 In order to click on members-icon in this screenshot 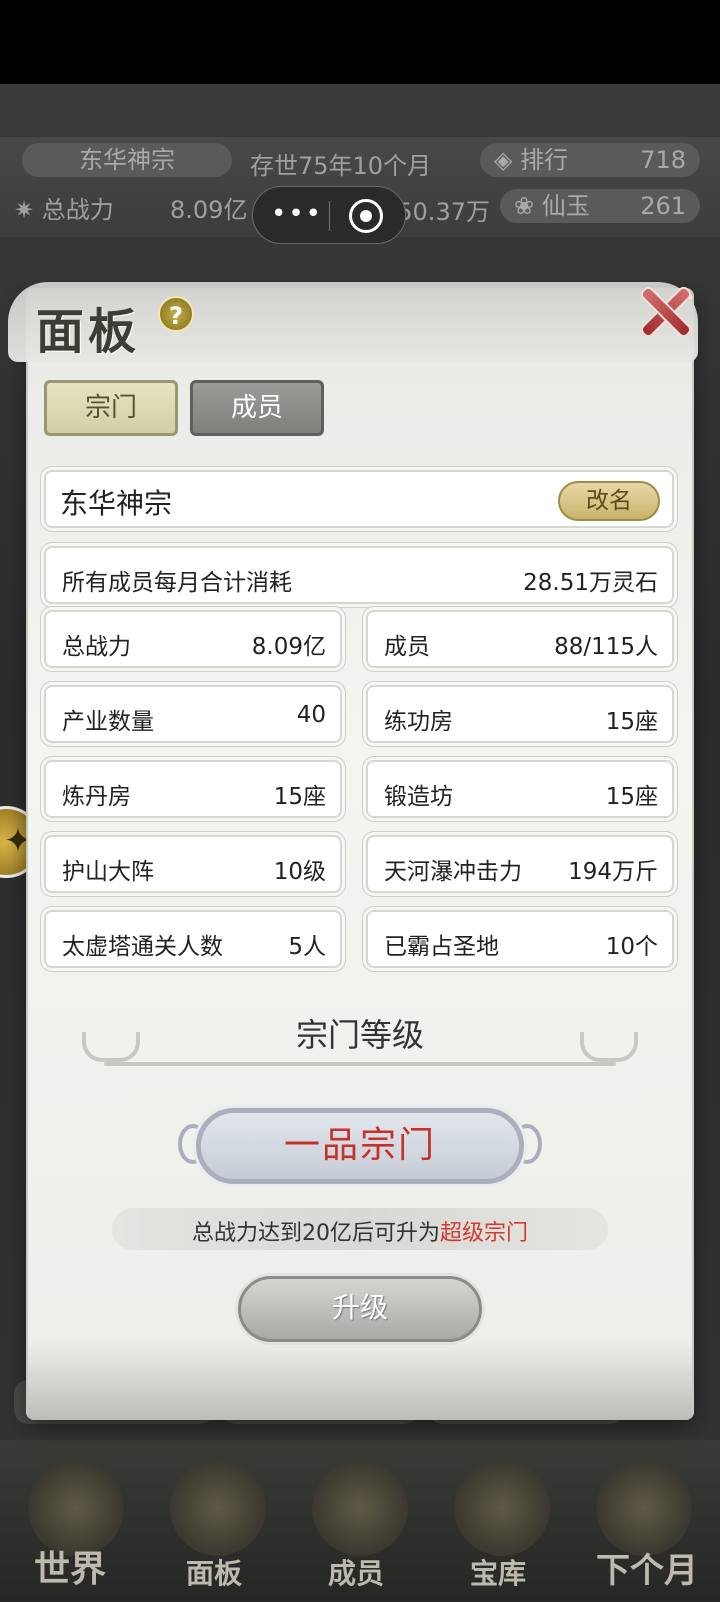, I will do `click(360, 1508)`.